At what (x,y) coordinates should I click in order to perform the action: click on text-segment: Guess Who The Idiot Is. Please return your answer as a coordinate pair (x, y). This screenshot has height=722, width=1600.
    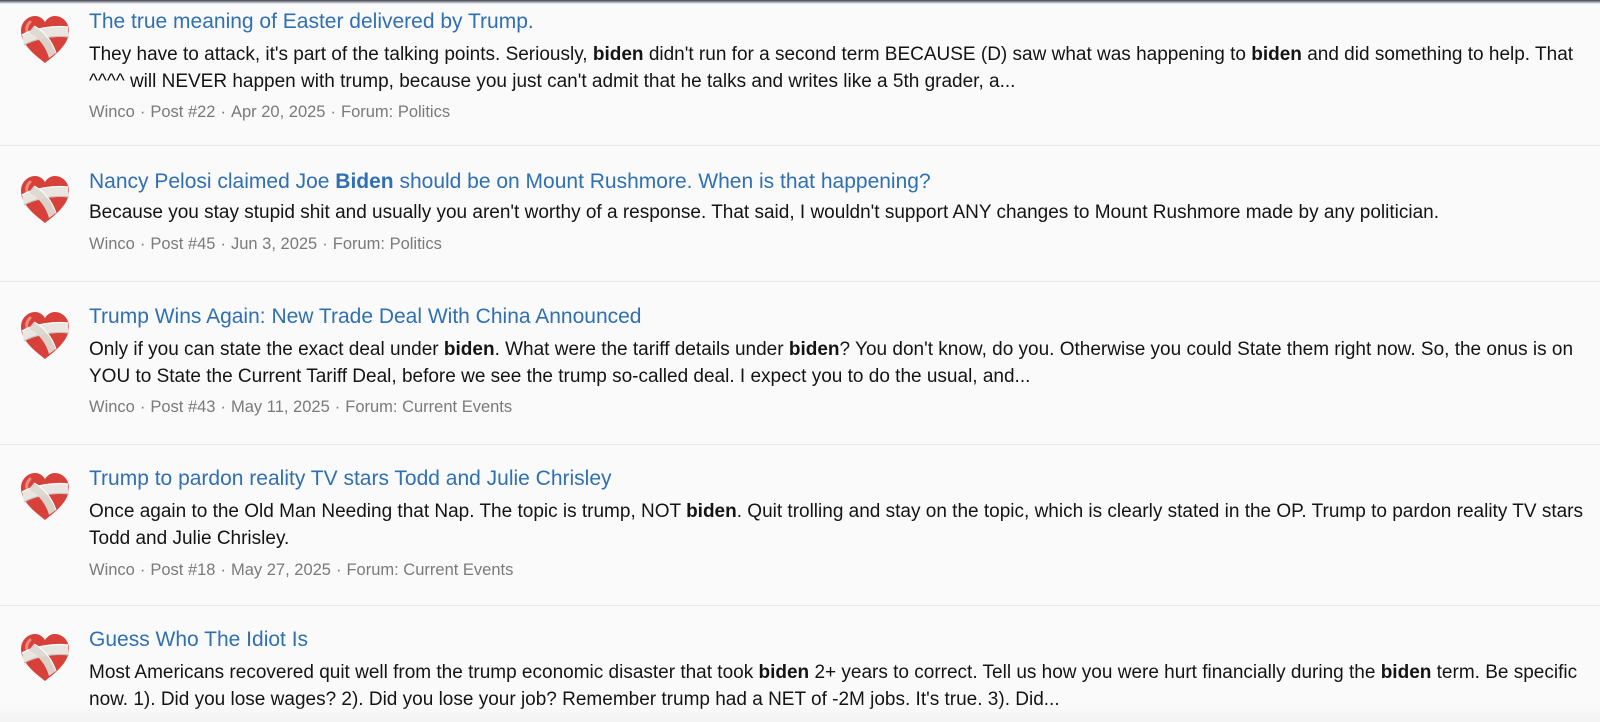
    Looking at the image, I should click on (199, 639).